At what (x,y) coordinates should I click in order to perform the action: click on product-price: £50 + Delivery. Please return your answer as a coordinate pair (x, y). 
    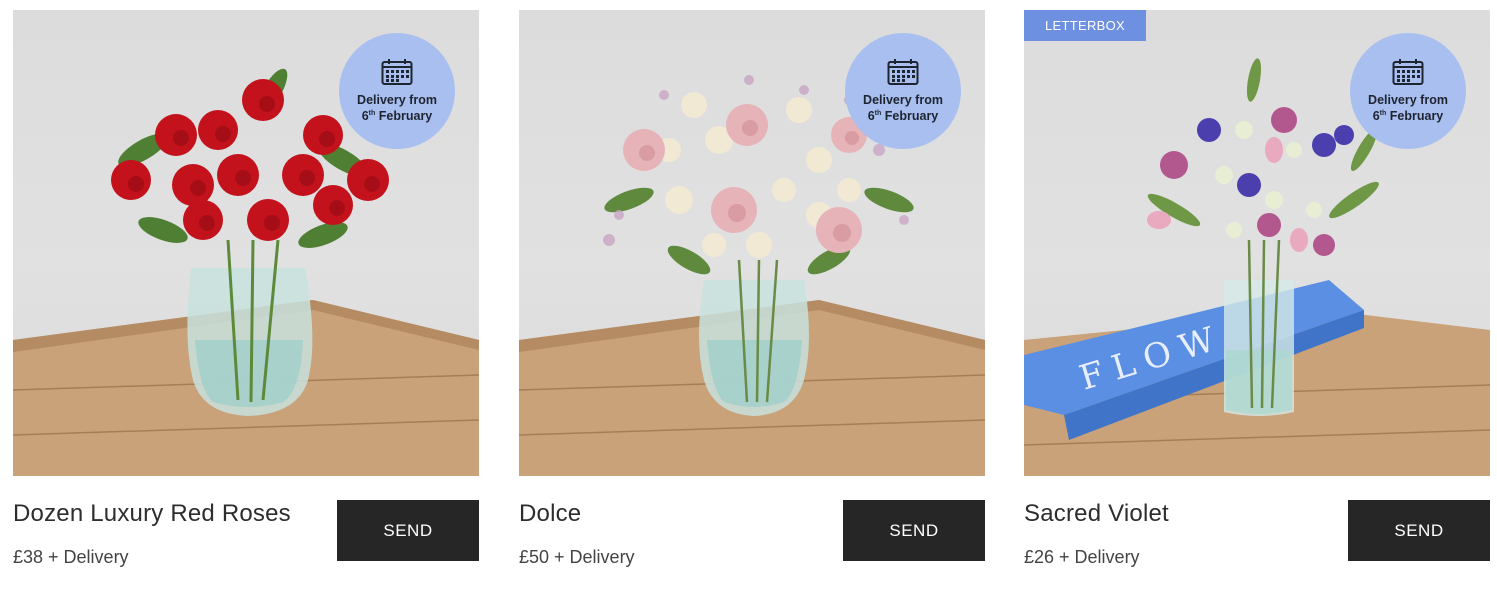
    Looking at the image, I should click on (577, 557).